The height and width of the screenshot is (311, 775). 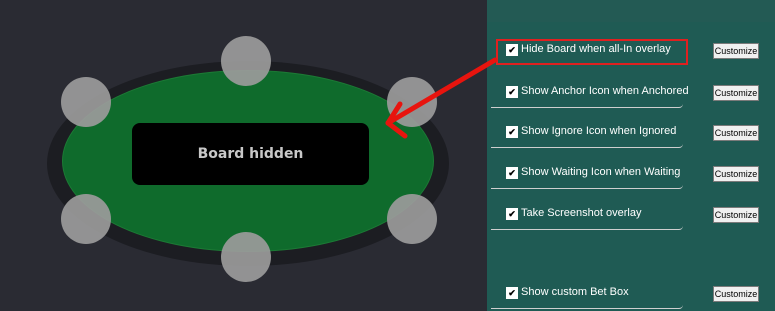 What do you see at coordinates (441, 98) in the screenshot?
I see `red-arrow-icon` at bounding box center [441, 98].